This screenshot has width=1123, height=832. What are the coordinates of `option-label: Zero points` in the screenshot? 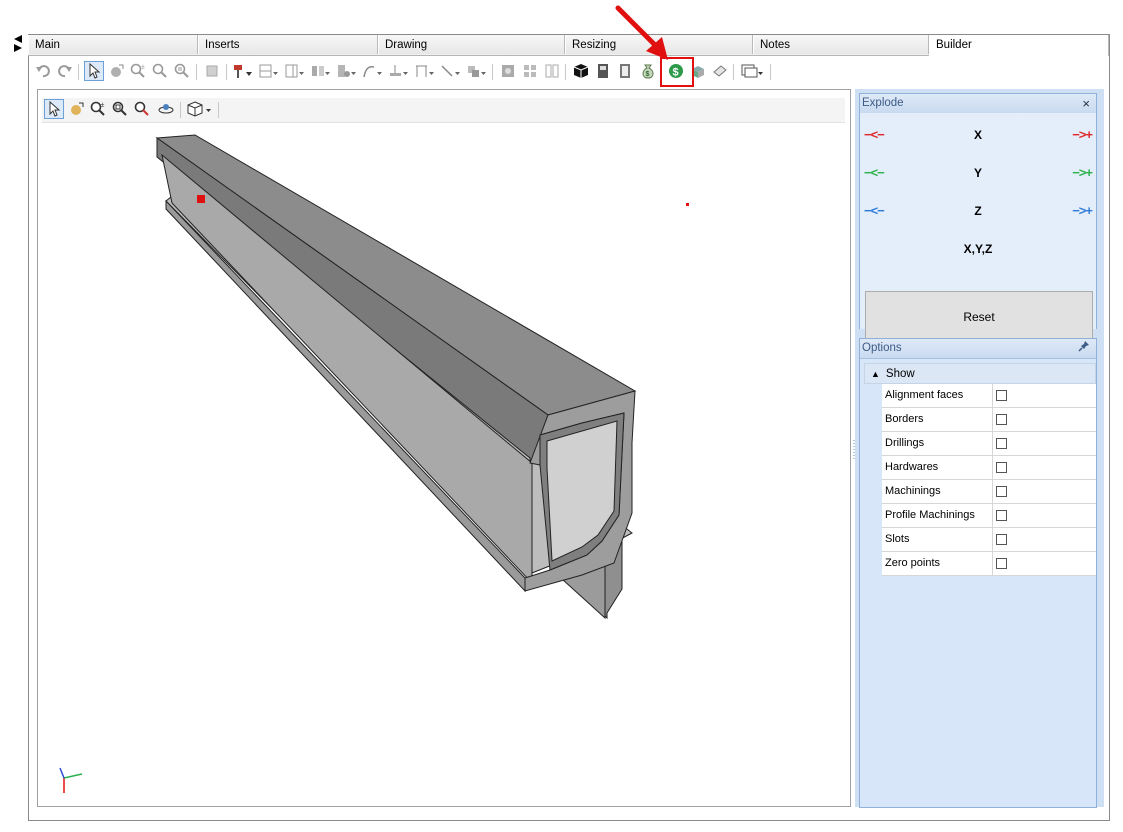 It's located at (937, 563).